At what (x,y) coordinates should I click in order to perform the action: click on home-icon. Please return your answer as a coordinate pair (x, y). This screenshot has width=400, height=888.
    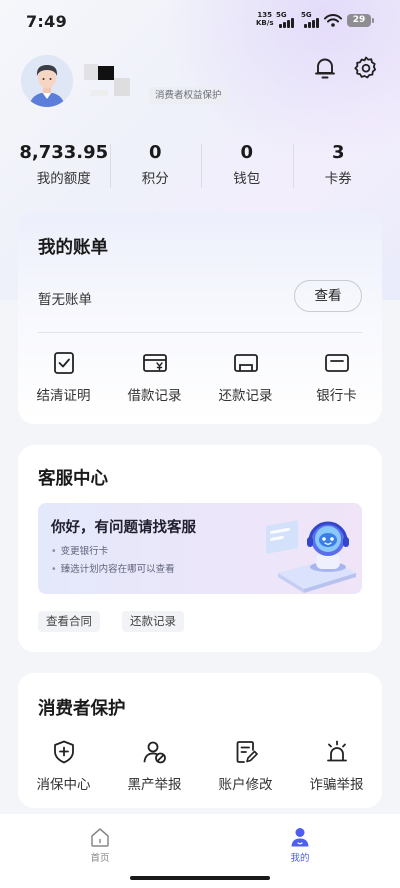
    Looking at the image, I should click on (100, 837).